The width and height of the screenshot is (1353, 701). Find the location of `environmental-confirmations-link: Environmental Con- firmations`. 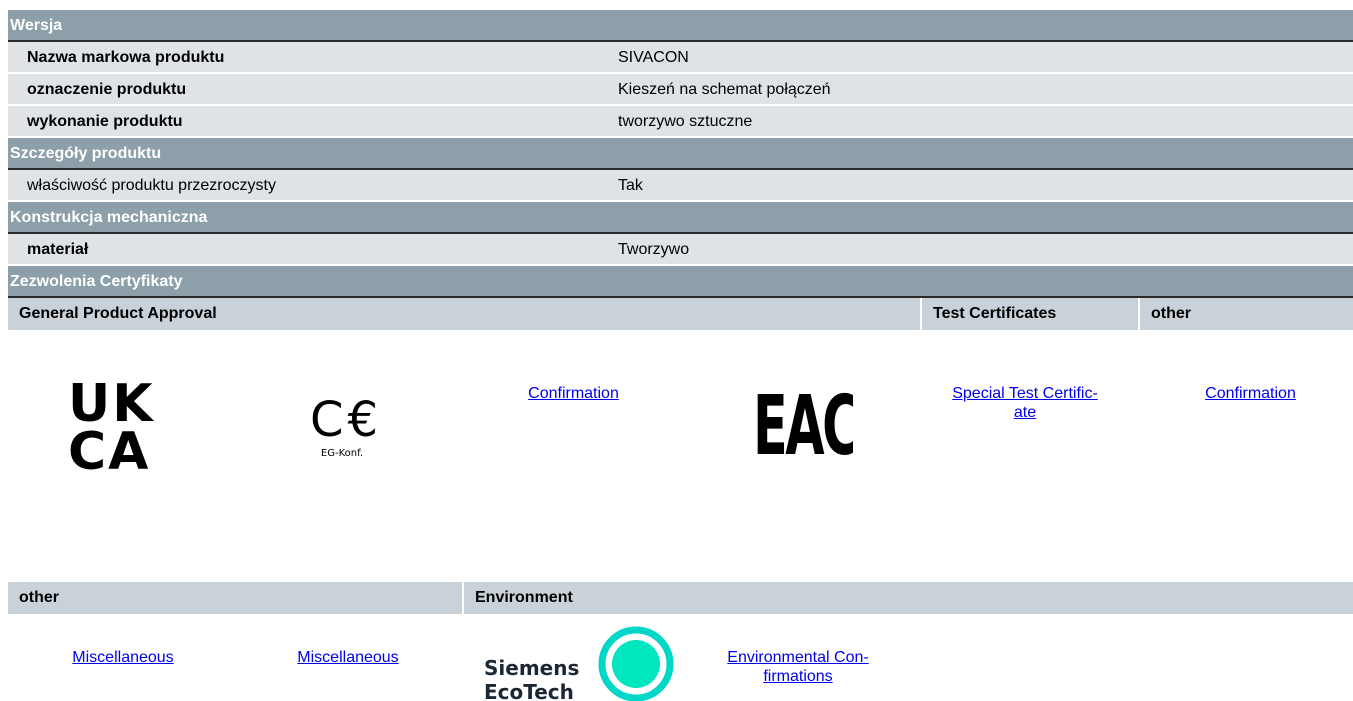

environmental-confirmations-link: Environmental Con- firmations is located at coordinates (798, 667).